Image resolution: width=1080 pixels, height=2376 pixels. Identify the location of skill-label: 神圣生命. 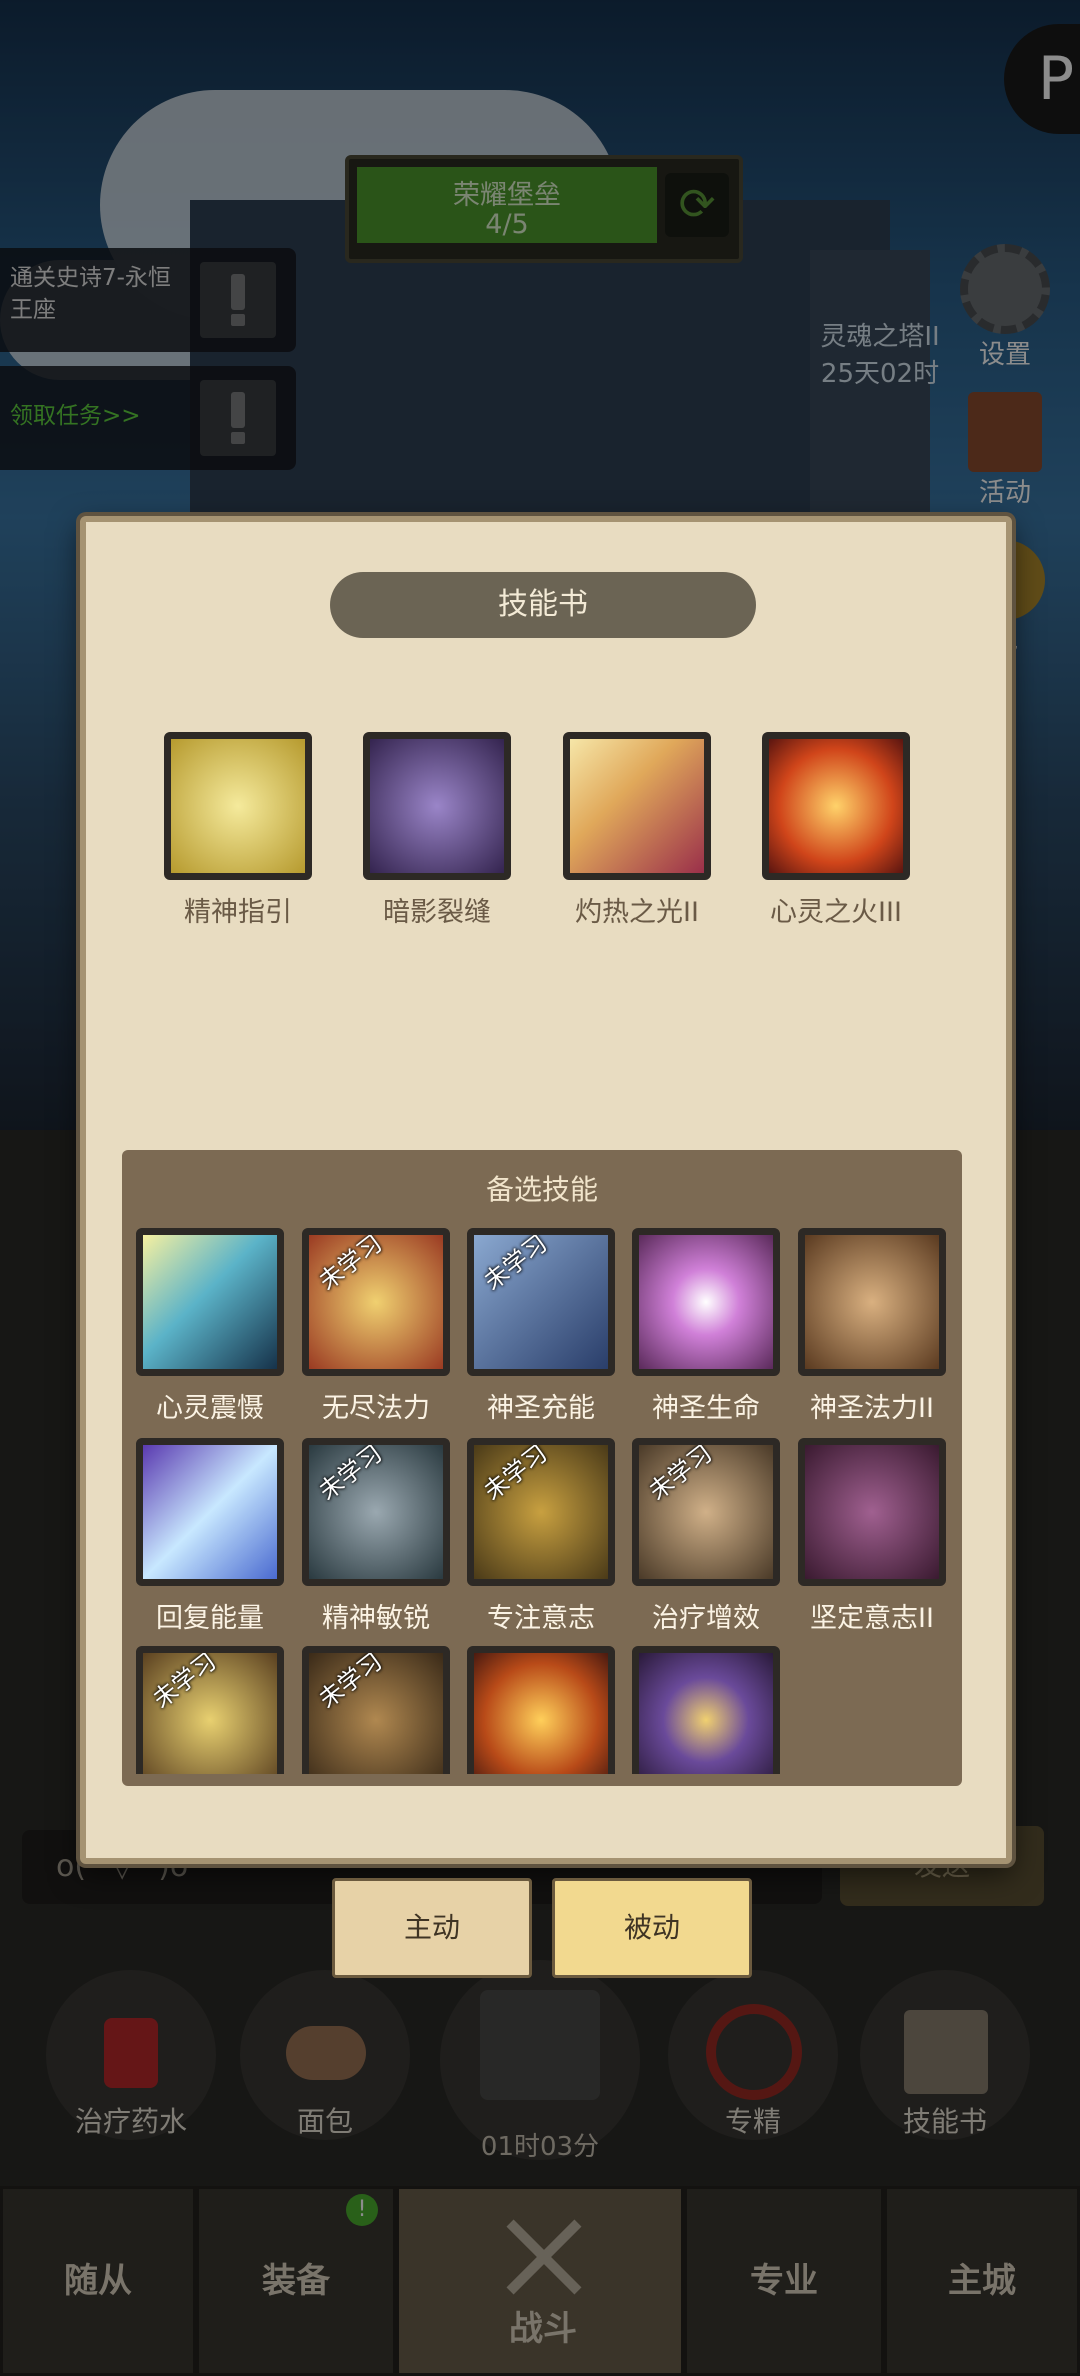
(706, 1408).